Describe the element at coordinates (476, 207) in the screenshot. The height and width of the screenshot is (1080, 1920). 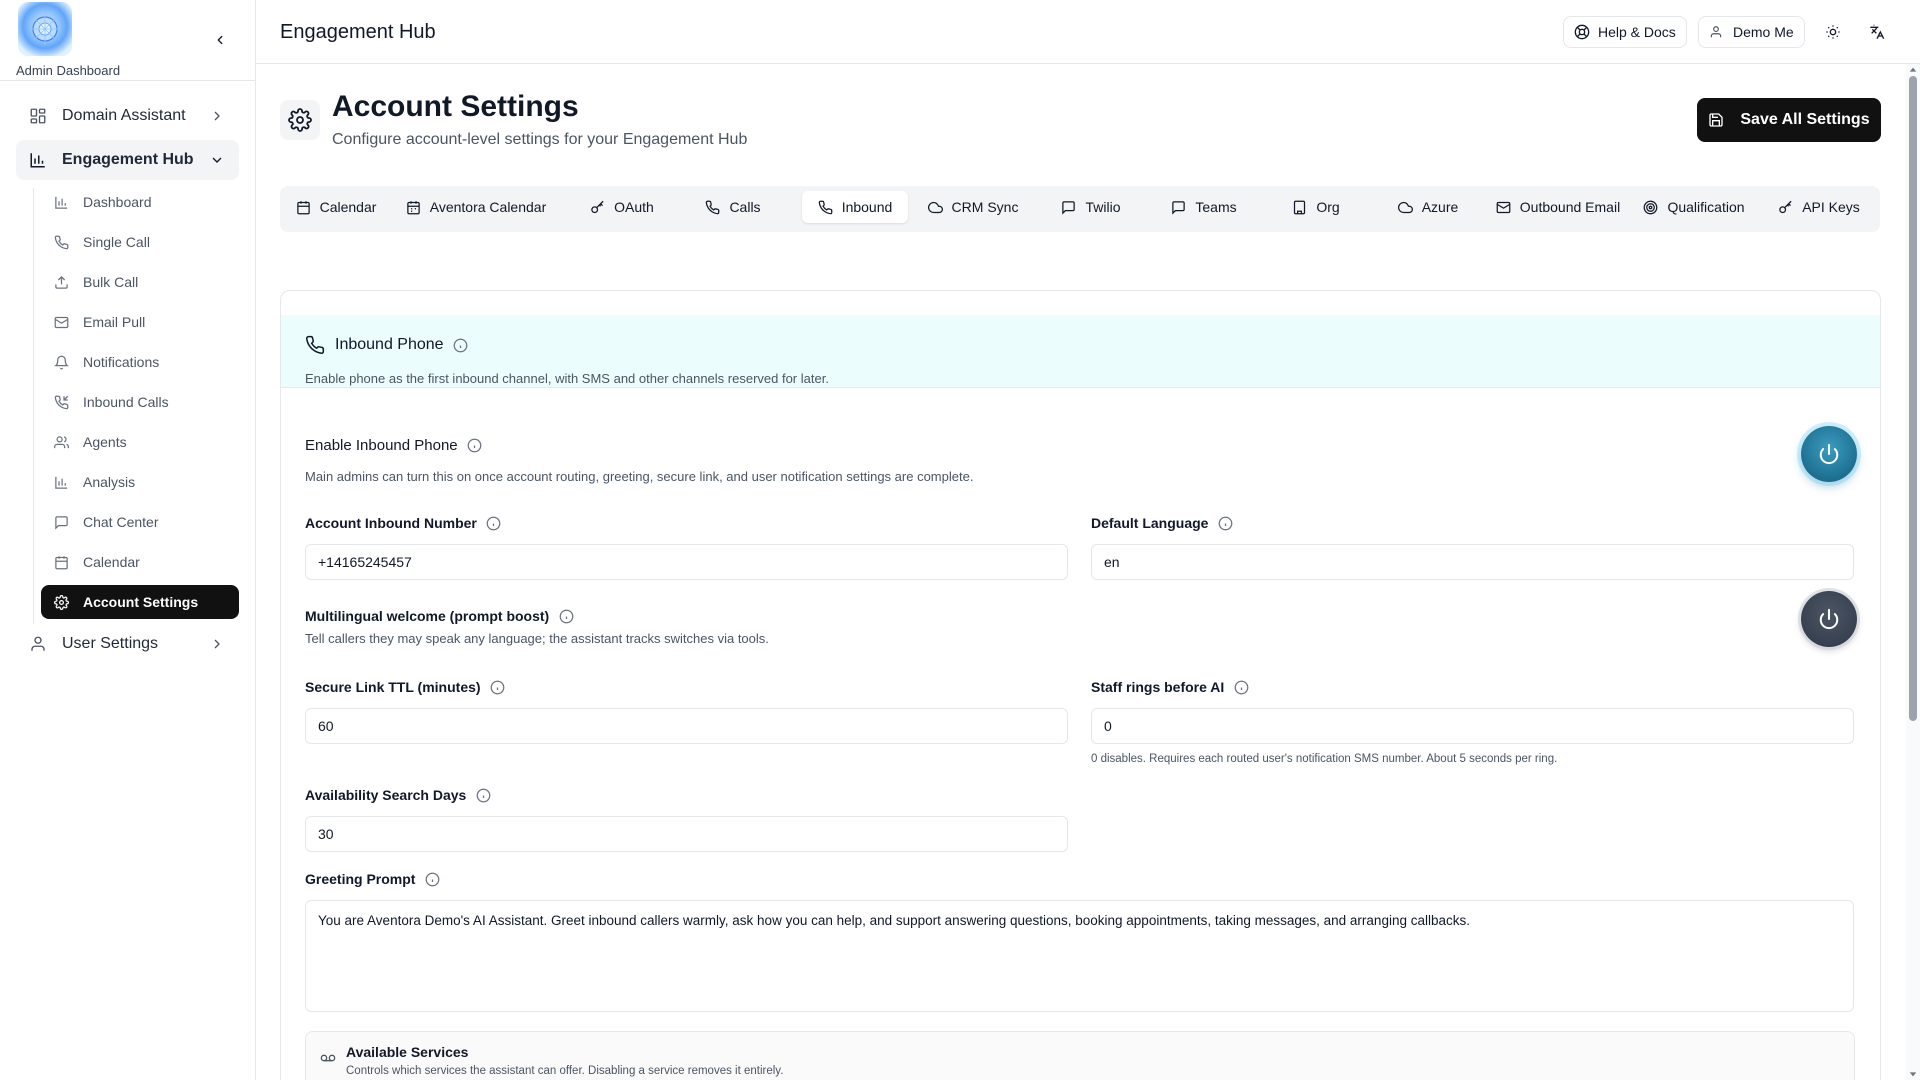
I see `tab-aventora-calendar: Aventora Calendar` at that location.